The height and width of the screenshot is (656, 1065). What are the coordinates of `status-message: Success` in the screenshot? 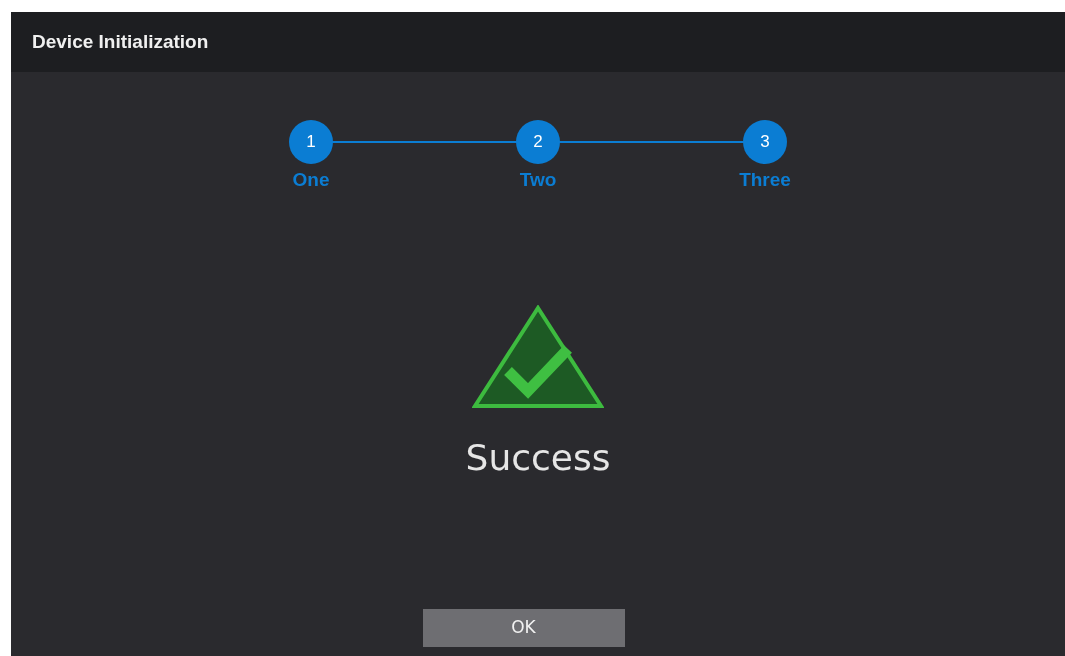 It's located at (538, 457).